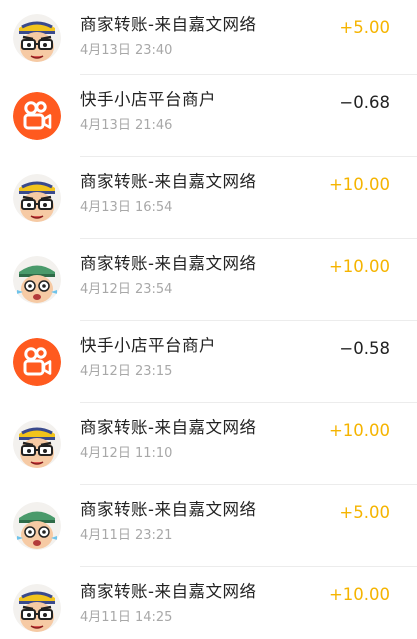 This screenshot has height=639, width=417. Describe the element at coordinates (126, 125) in the screenshot. I see `transaction-time: 4月13日 21:46` at that location.